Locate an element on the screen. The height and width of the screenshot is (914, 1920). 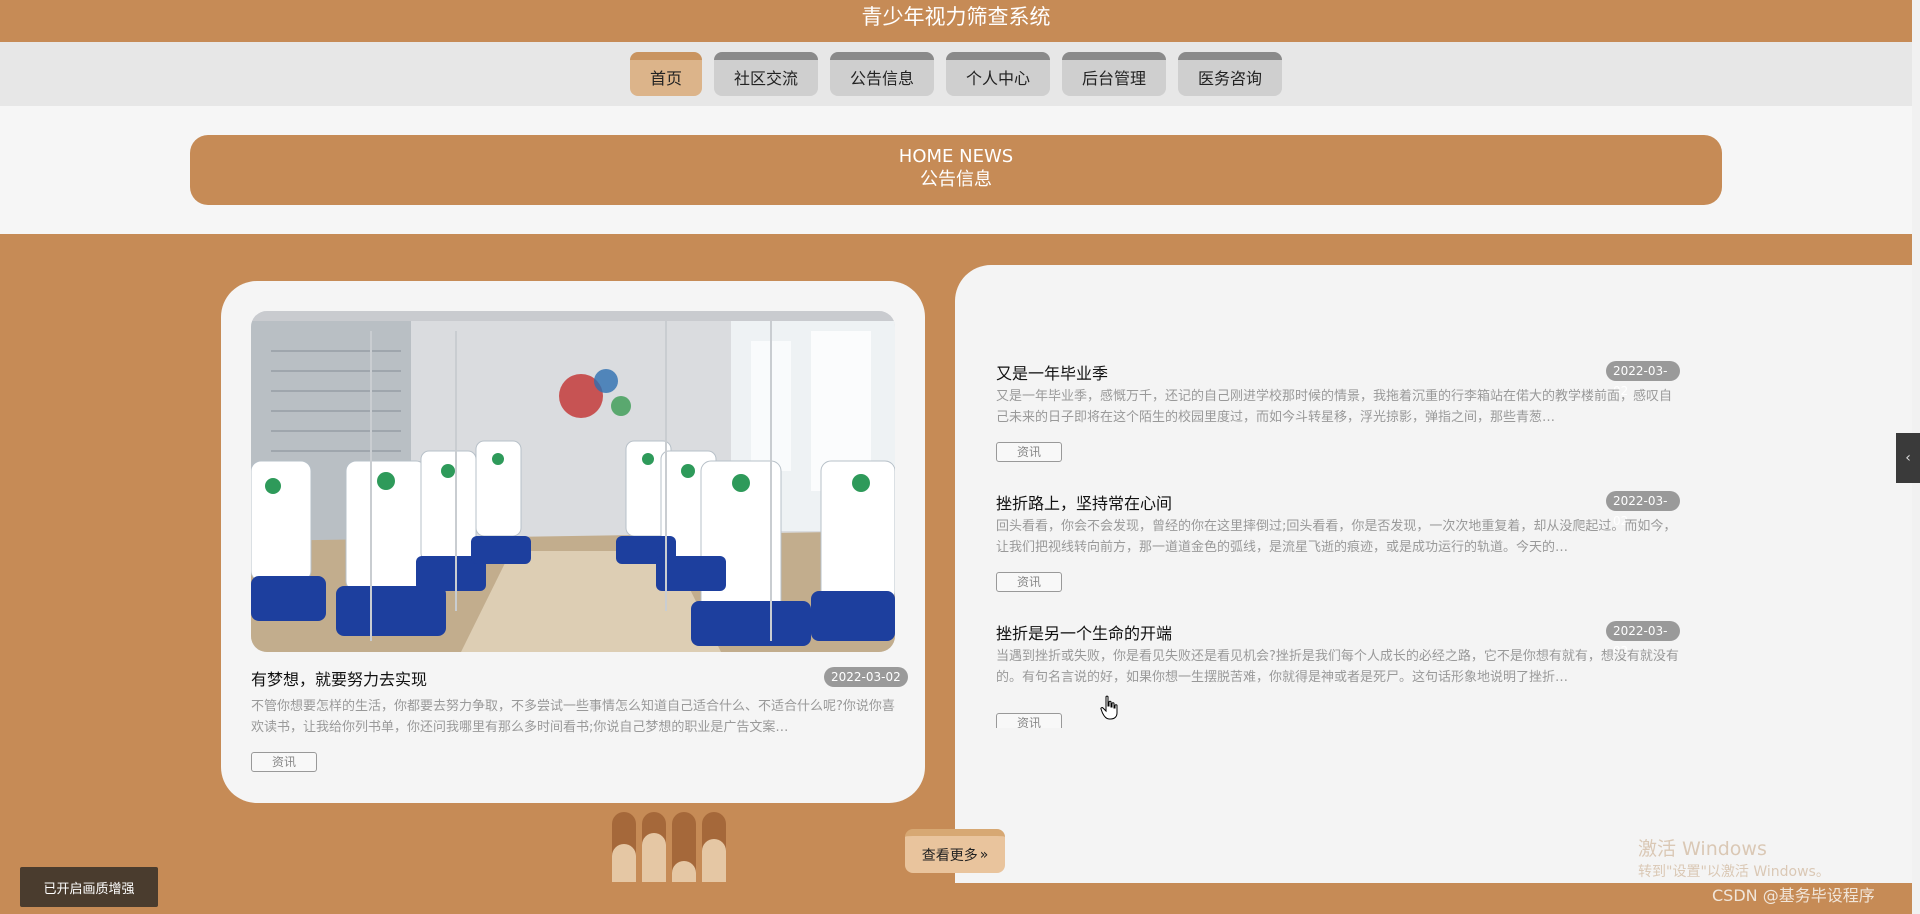
nav-item-profile: 个人中心 is located at coordinates (998, 74).